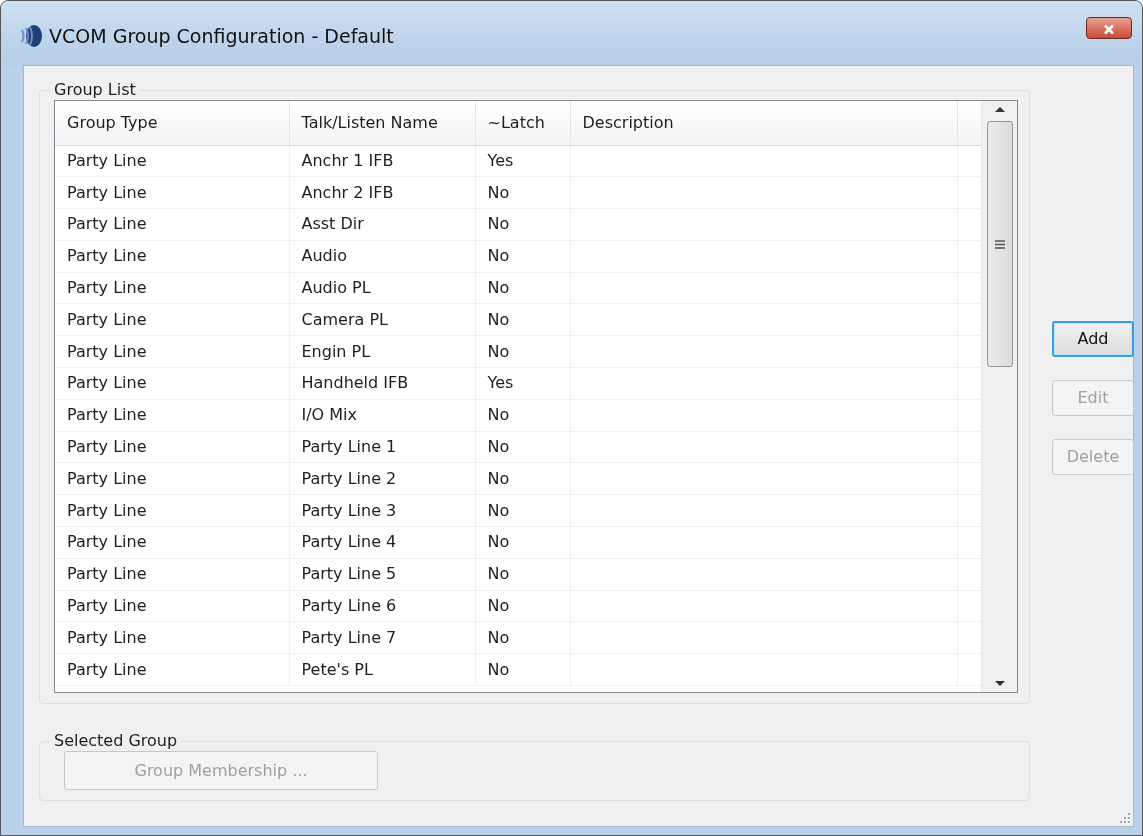  I want to click on close-icon, so click(1109, 29).